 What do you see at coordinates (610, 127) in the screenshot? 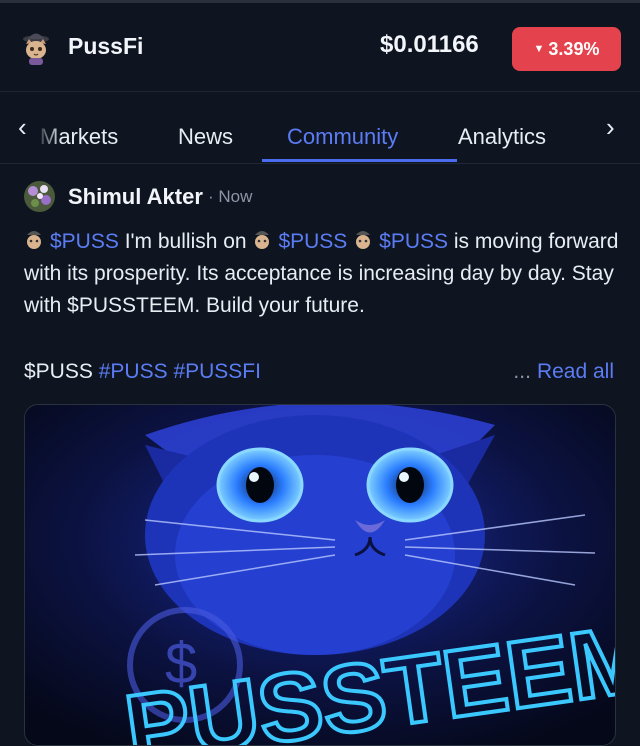
I see `chevron-right-icon: ›` at bounding box center [610, 127].